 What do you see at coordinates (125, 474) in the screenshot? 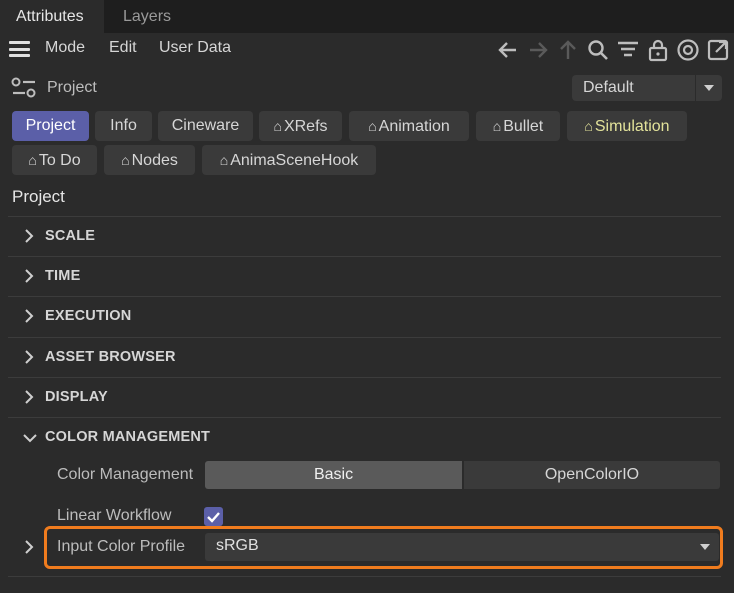
I see `color-management-label: Color Management` at bounding box center [125, 474].